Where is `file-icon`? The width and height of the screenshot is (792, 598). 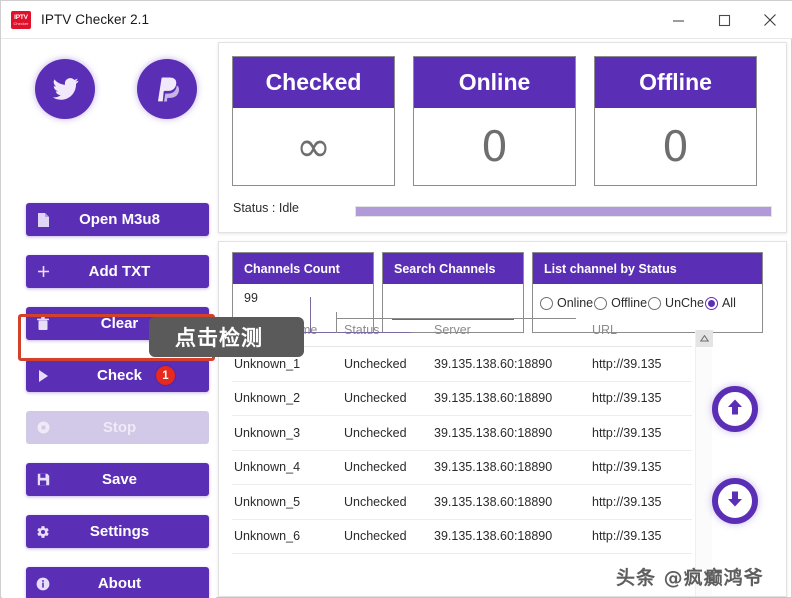 file-icon is located at coordinates (43, 219).